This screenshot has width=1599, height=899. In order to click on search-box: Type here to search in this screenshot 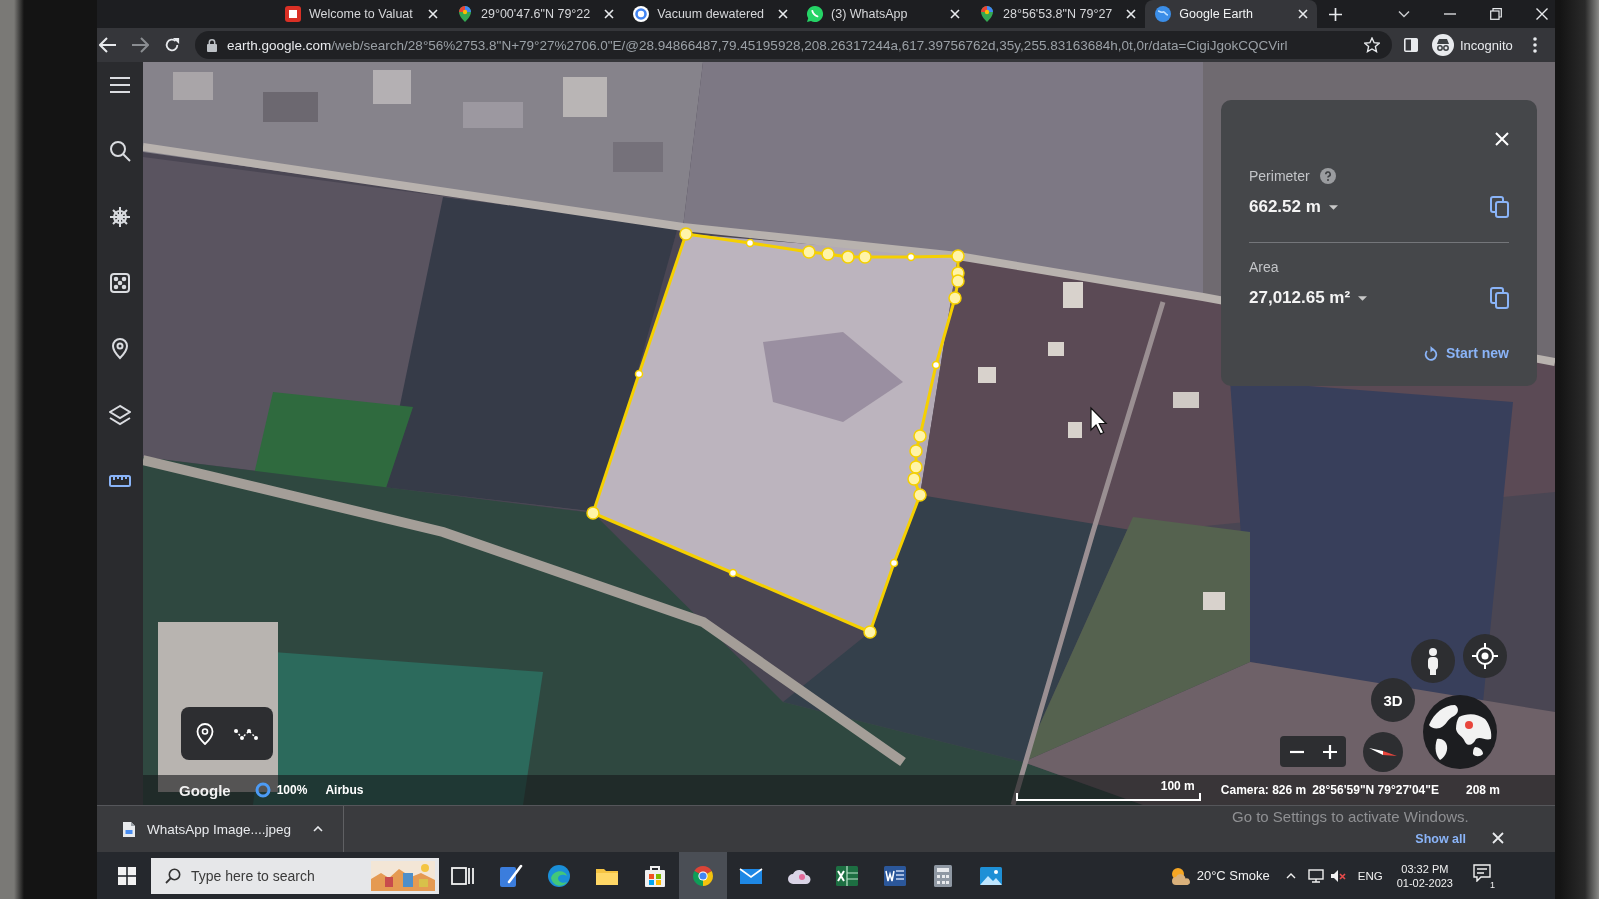, I will do `click(295, 875)`.